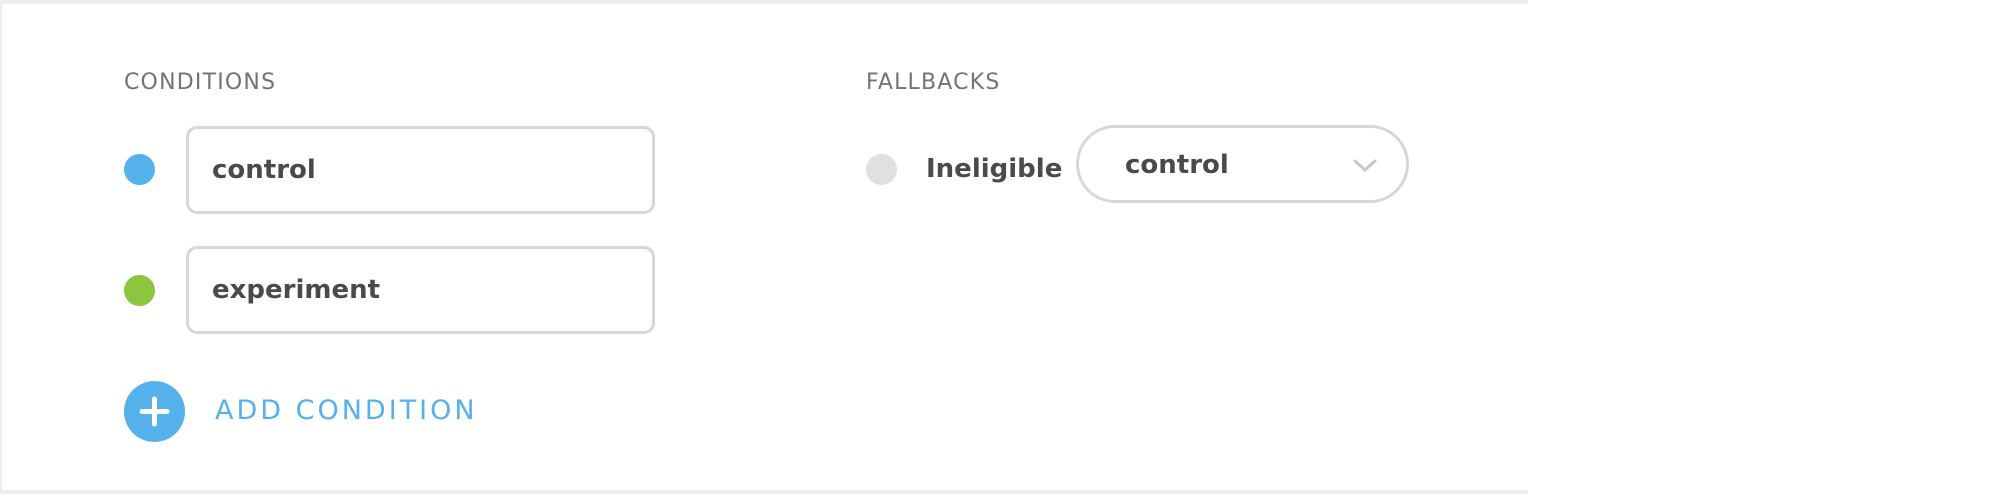 Image resolution: width=1999 pixels, height=498 pixels. I want to click on add-condition-label: ADD CONDITION, so click(346, 410).